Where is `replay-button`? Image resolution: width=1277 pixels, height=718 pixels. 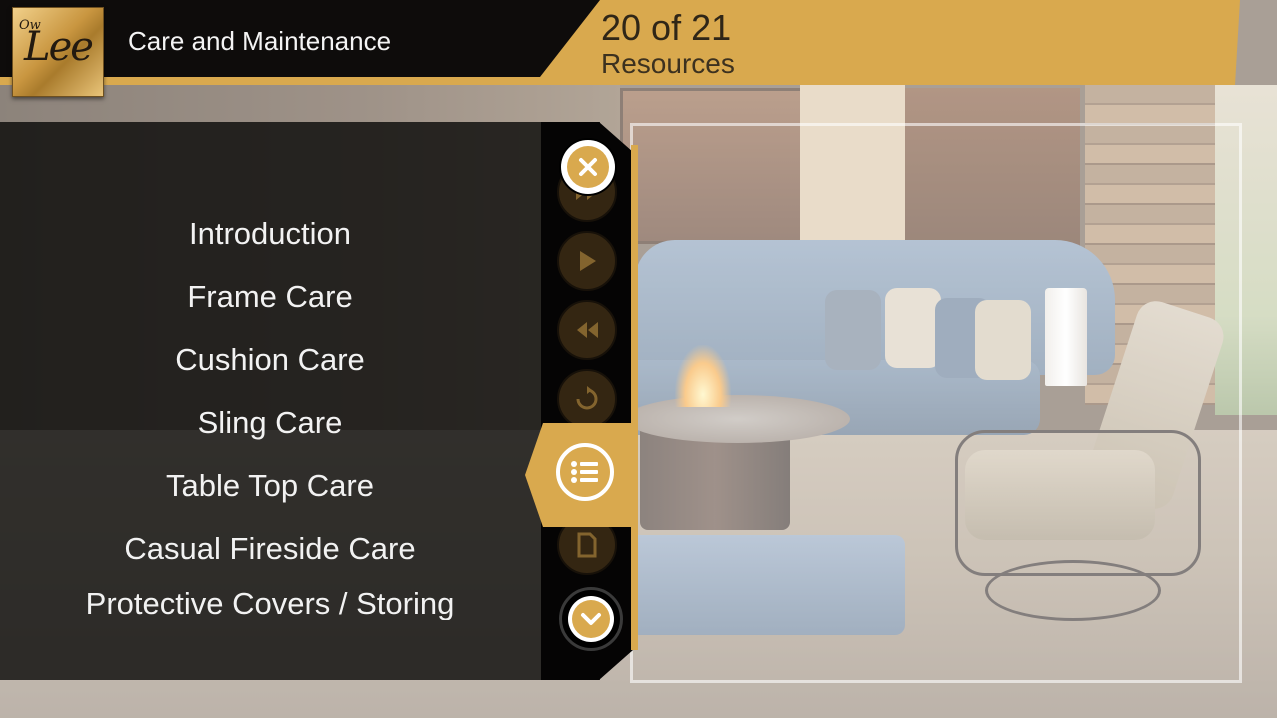 replay-button is located at coordinates (587, 399).